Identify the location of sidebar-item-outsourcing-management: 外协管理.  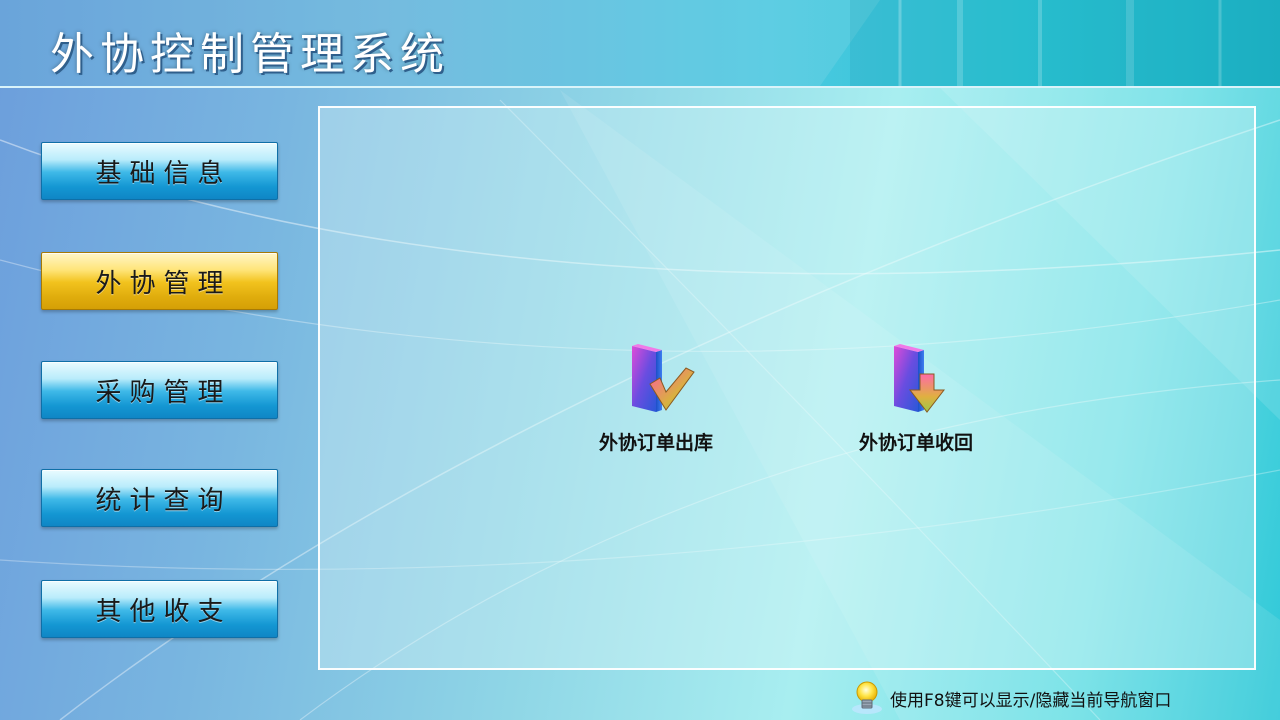
(159, 281).